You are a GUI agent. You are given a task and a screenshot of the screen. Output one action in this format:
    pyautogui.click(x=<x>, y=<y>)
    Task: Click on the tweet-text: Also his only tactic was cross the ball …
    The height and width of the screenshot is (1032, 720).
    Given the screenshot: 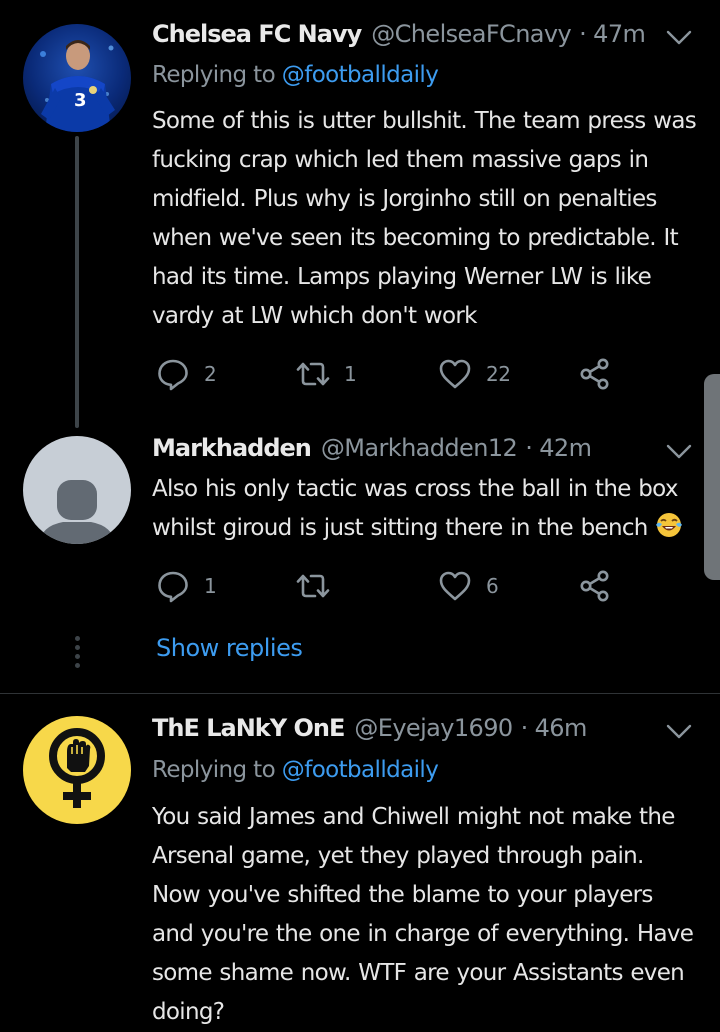 What is the action you would take?
    pyautogui.click(x=424, y=509)
    